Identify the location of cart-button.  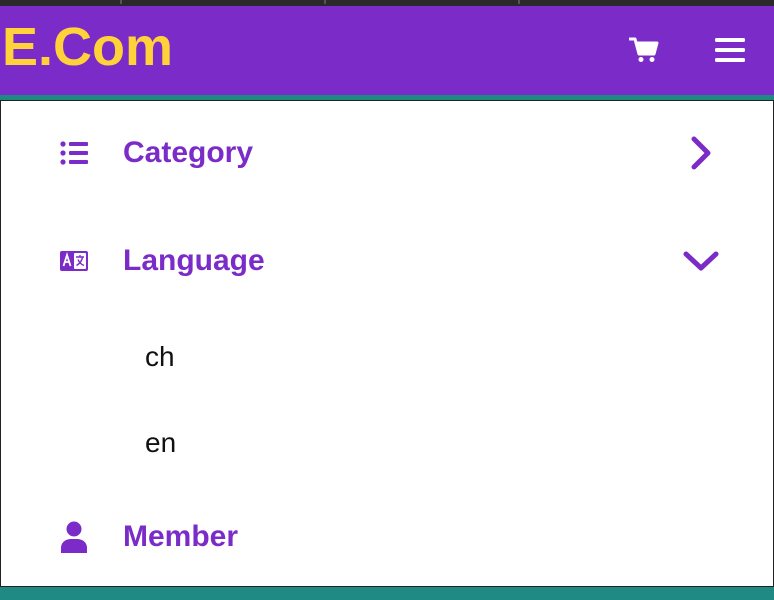
(644, 52).